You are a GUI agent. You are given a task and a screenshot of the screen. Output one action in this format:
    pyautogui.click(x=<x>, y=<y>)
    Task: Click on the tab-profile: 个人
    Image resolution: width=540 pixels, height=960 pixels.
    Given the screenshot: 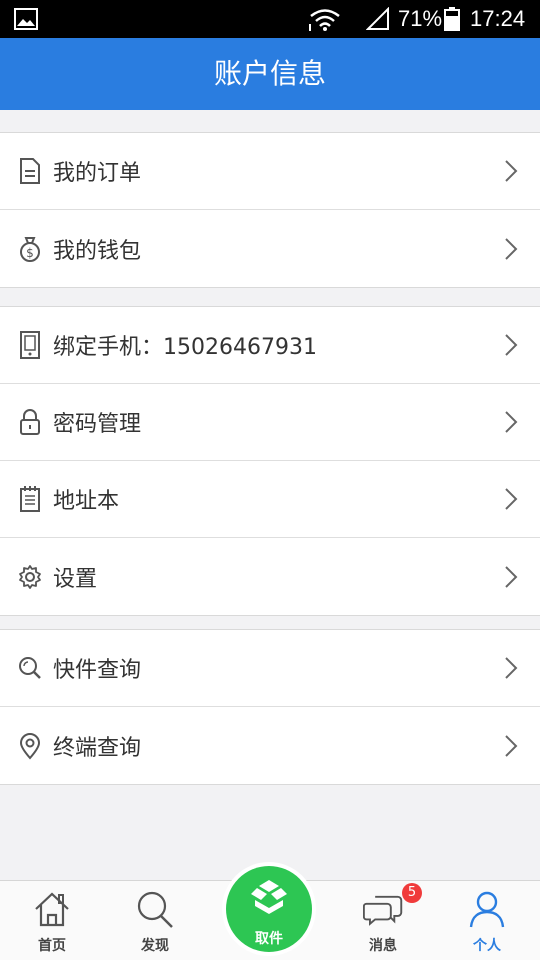 What is the action you would take?
    pyautogui.click(x=487, y=920)
    